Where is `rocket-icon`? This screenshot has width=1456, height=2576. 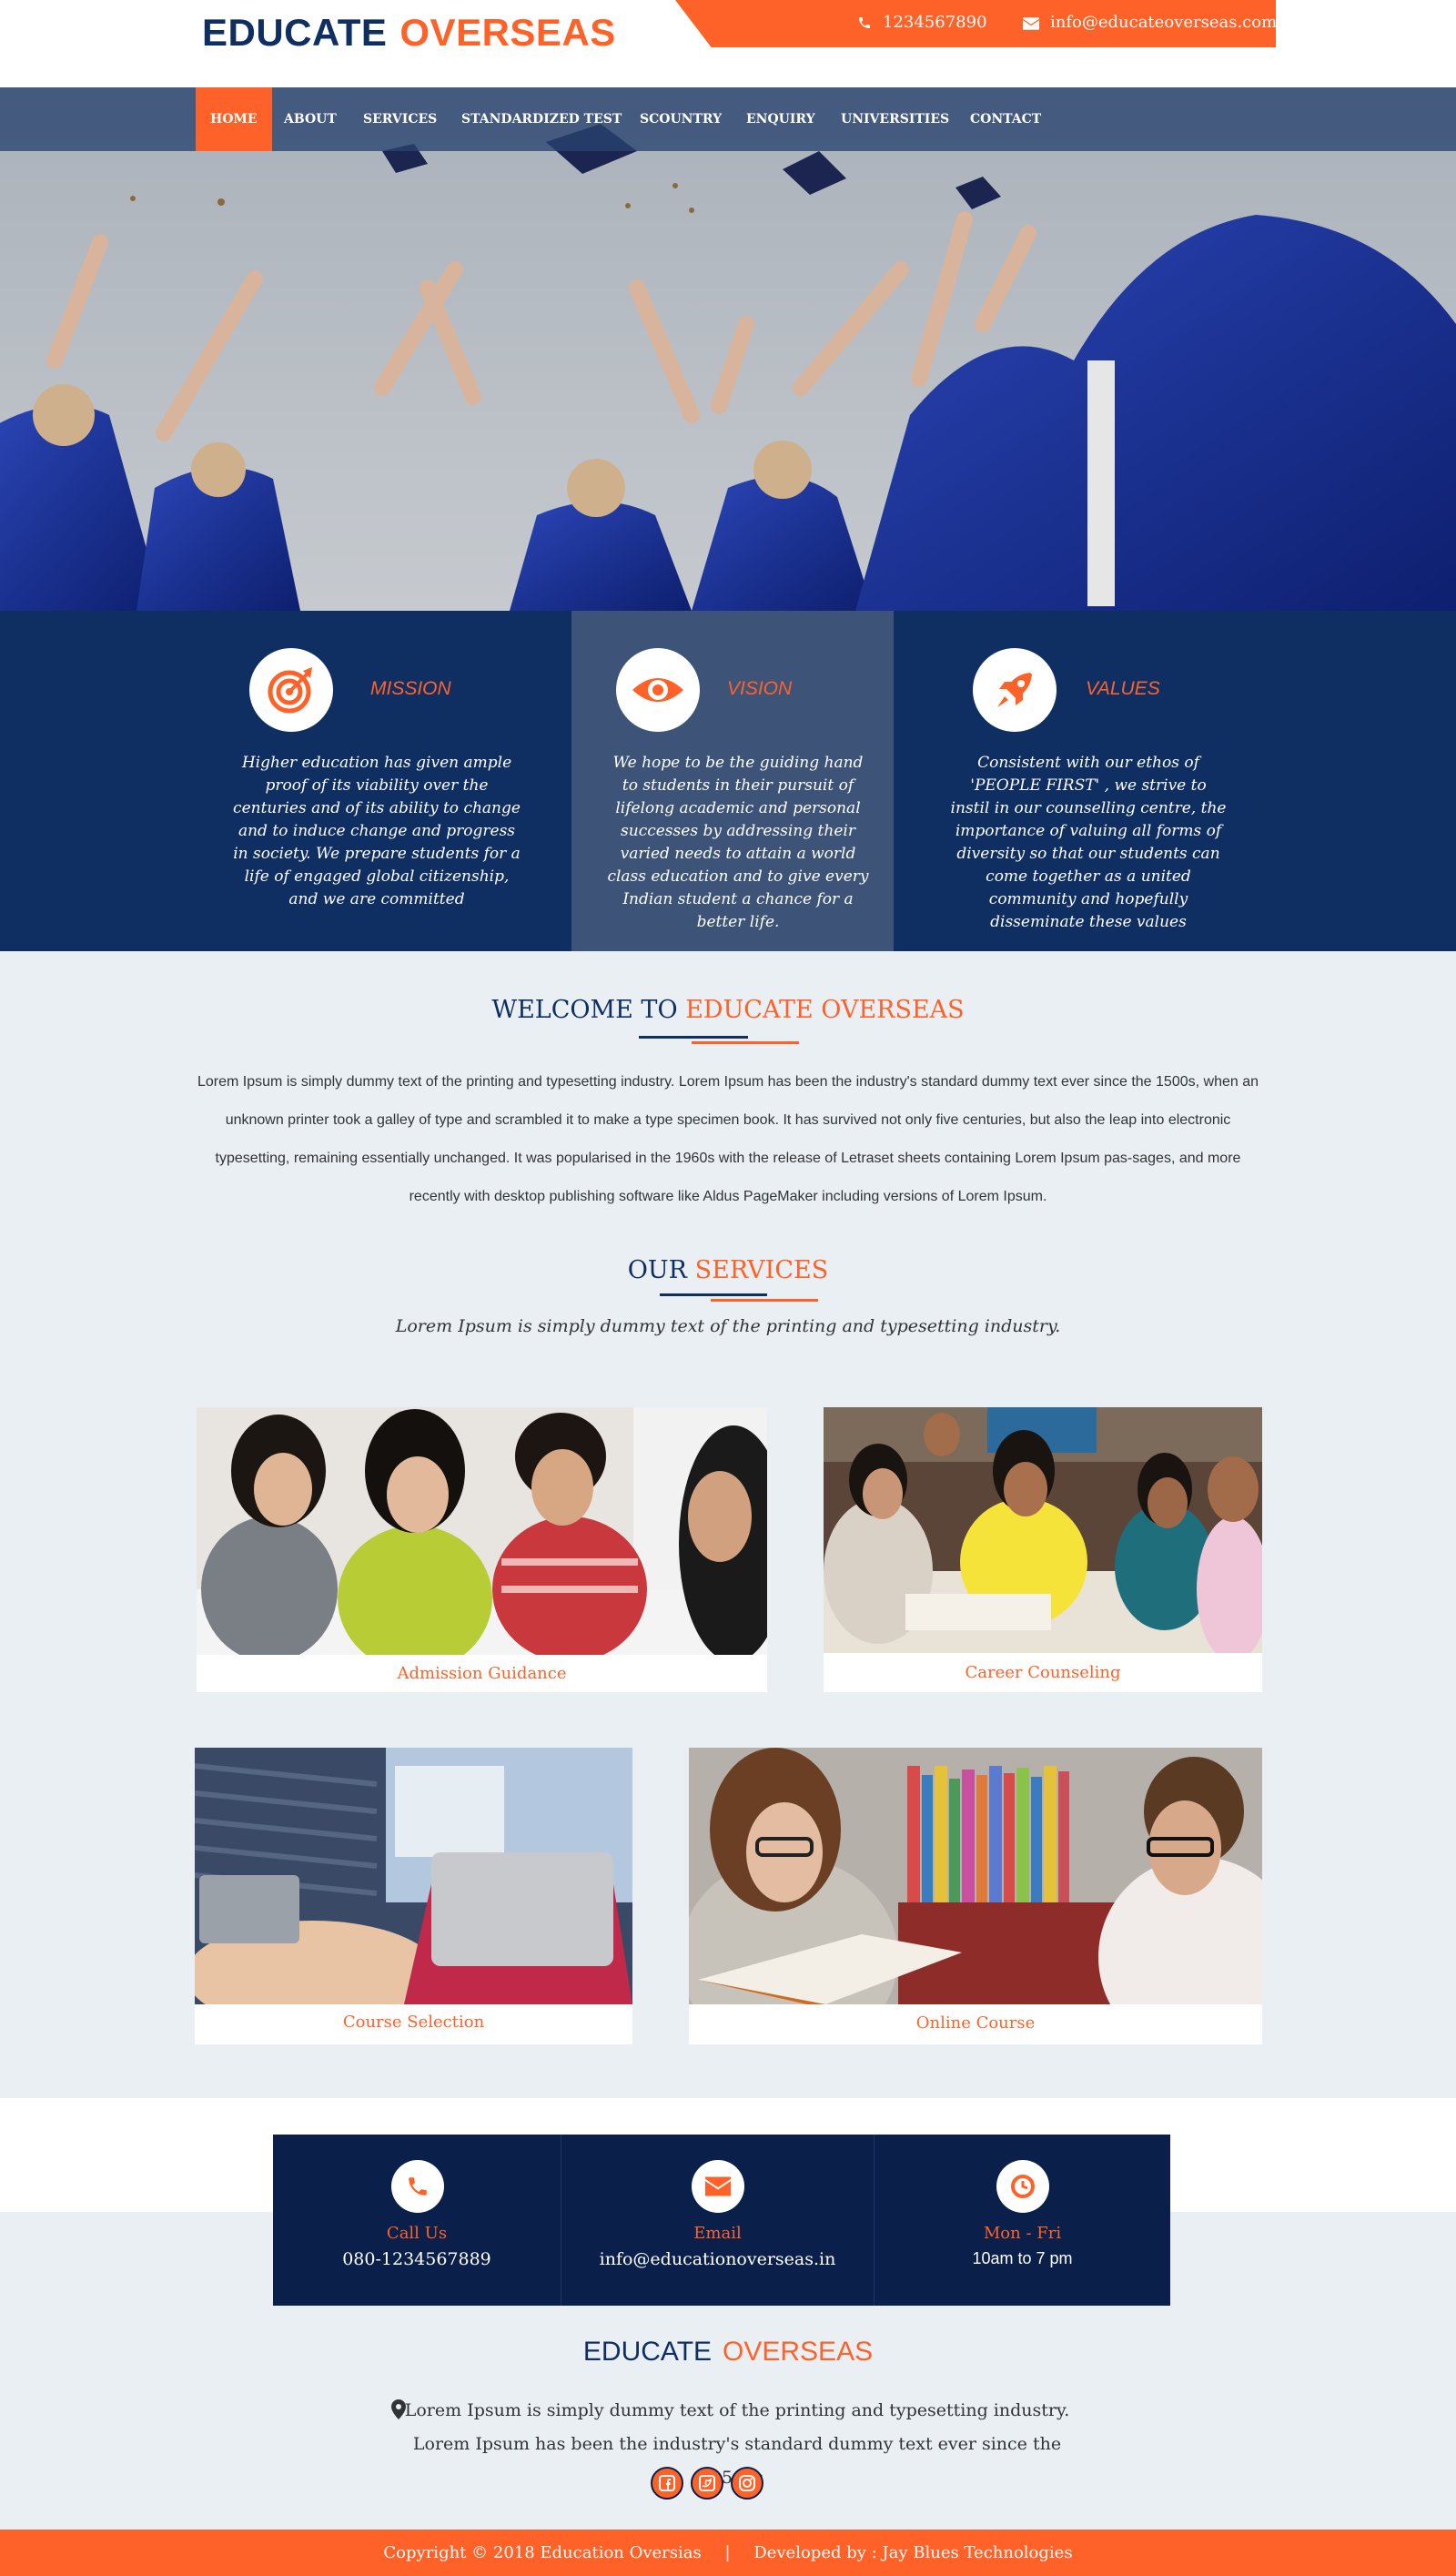
rocket-icon is located at coordinates (1015, 690).